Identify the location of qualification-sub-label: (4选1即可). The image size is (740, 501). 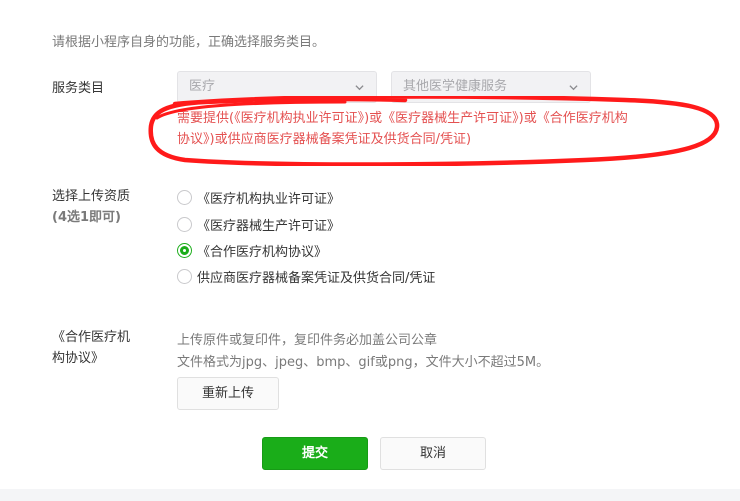
(86, 217).